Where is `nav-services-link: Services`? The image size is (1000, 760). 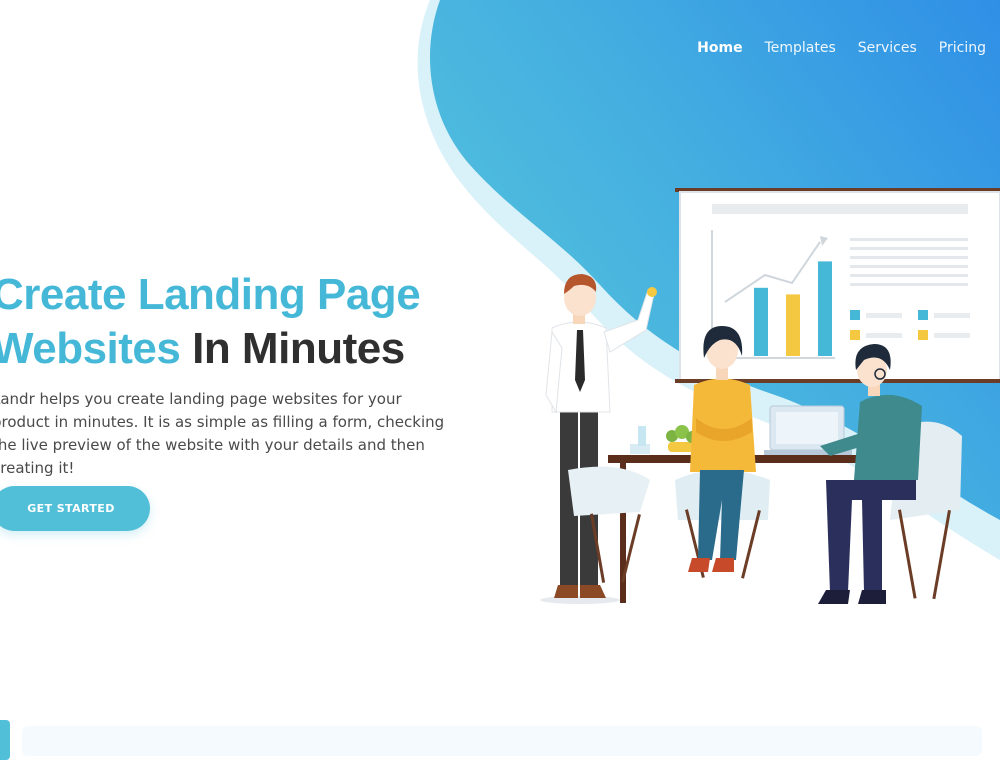 nav-services-link: Services is located at coordinates (887, 48).